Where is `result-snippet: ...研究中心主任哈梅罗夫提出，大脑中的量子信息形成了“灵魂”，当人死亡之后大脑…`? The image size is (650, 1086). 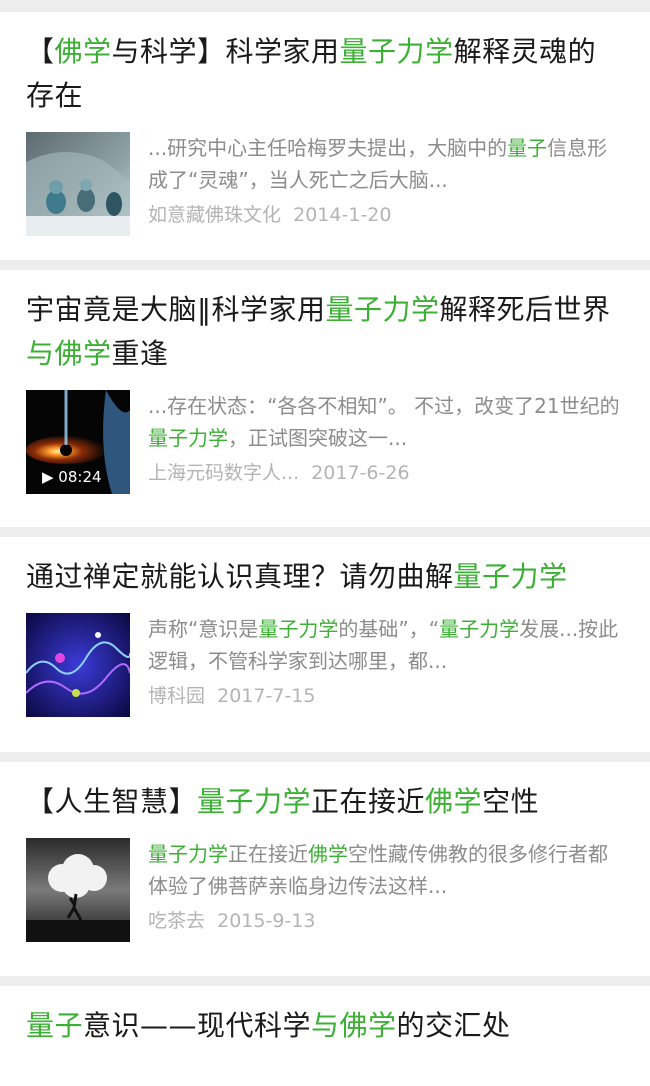
result-snippet: ...研究中心主任哈梅罗夫提出，大脑中的量子信息形成了“灵魂”，当人死亡之后大脑… is located at coordinates (386, 164).